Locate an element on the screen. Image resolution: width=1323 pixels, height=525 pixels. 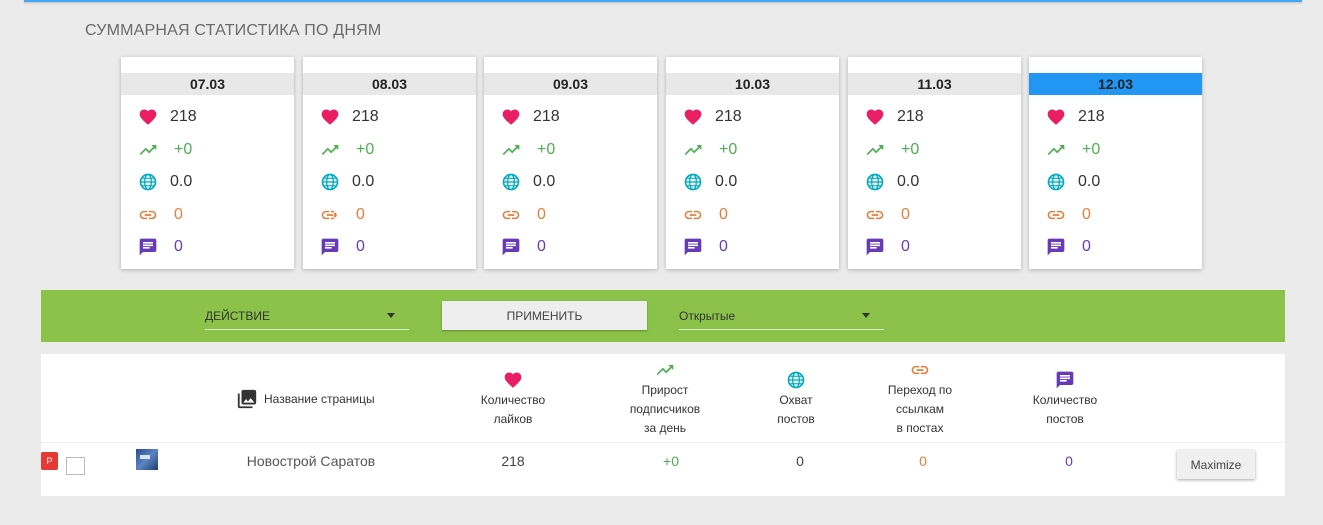
header-posts: Количество постов is located at coordinates (1065, 399).